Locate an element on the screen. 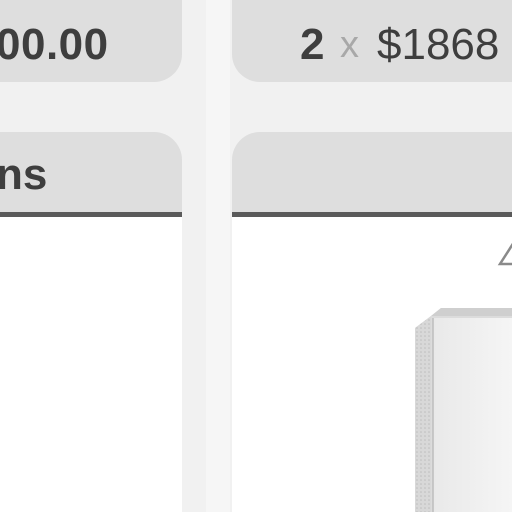 This screenshot has height=512, width=512. column-gutter is located at coordinates (218, 256).